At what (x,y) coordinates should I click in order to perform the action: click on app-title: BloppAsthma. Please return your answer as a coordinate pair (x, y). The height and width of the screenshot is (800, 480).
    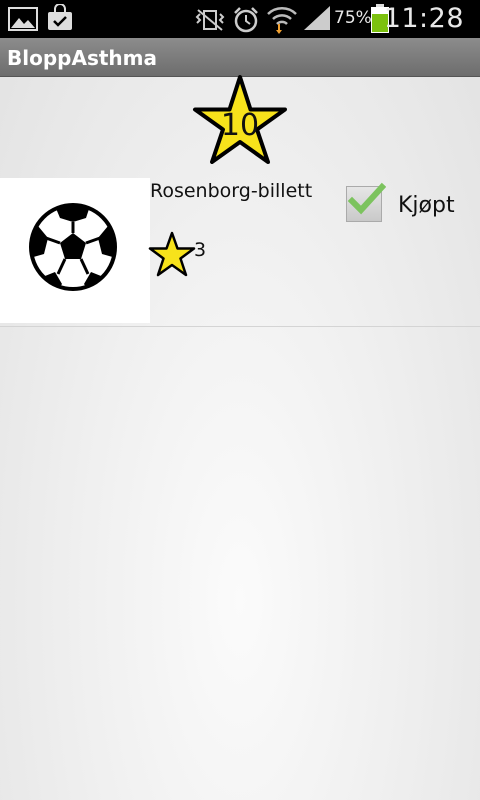
    Looking at the image, I should click on (82, 58).